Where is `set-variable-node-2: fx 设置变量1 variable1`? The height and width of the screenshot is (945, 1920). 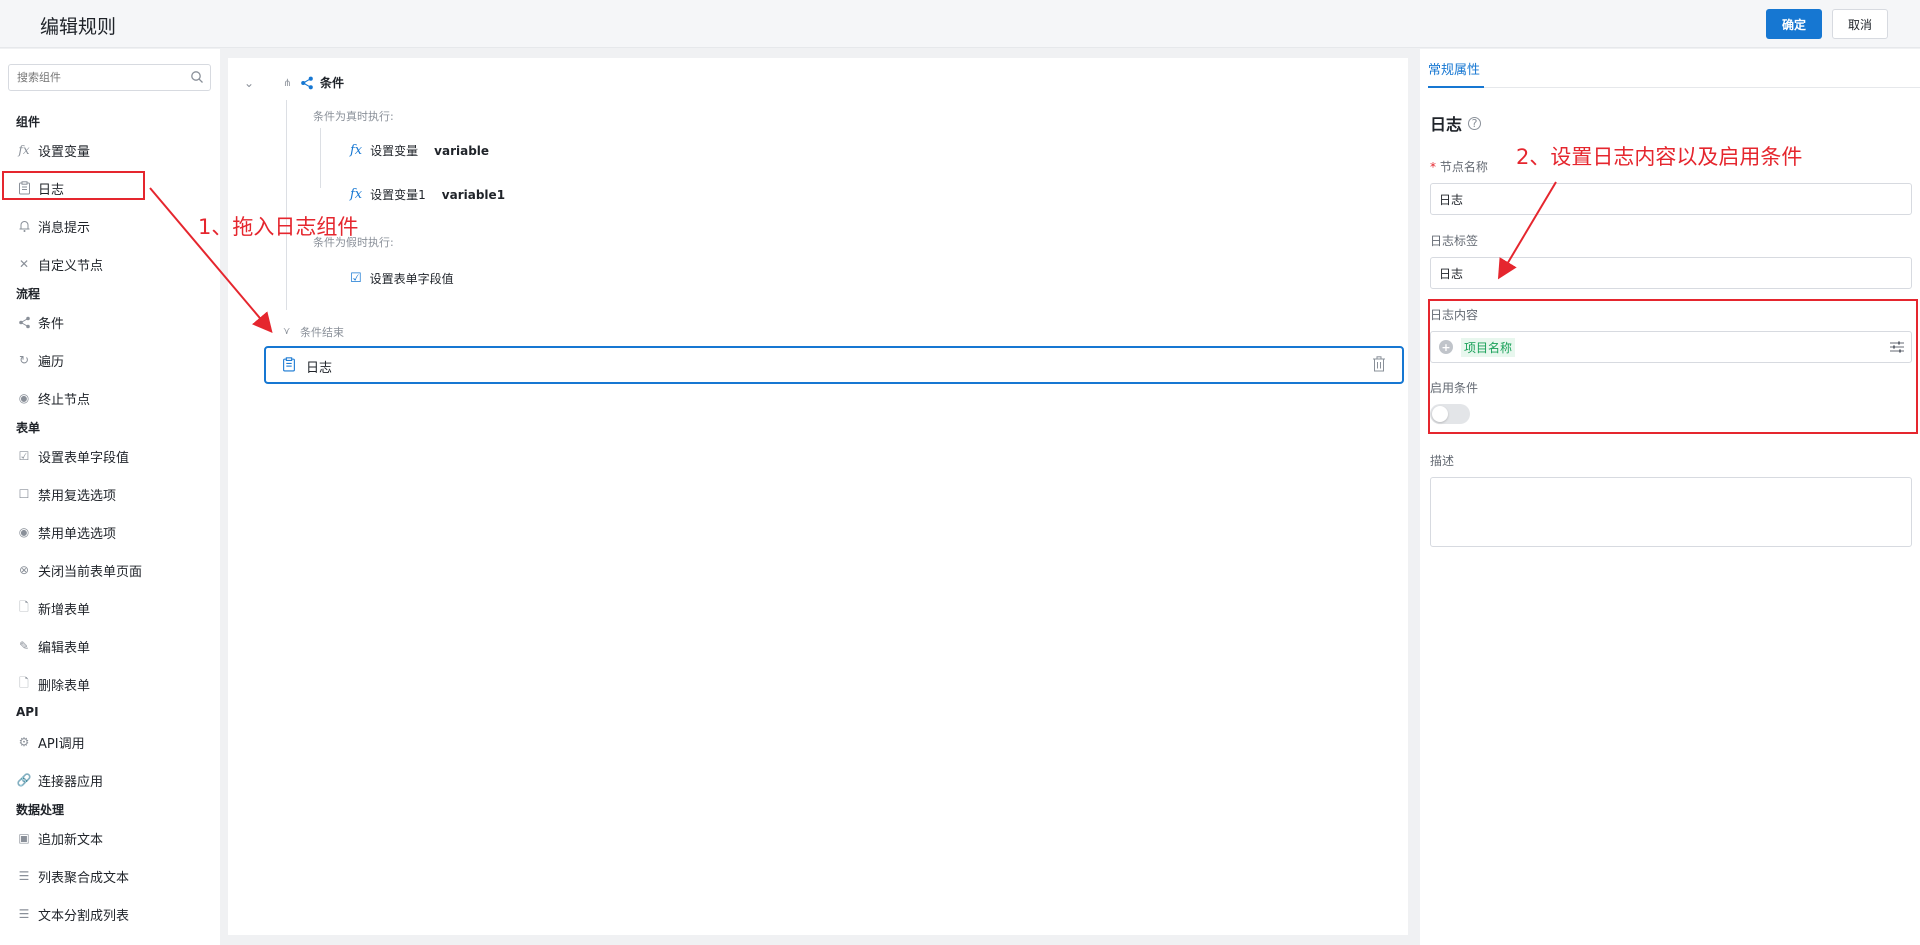
set-variable-node-2: fx 设置变量1 variable1 is located at coordinates (427, 194).